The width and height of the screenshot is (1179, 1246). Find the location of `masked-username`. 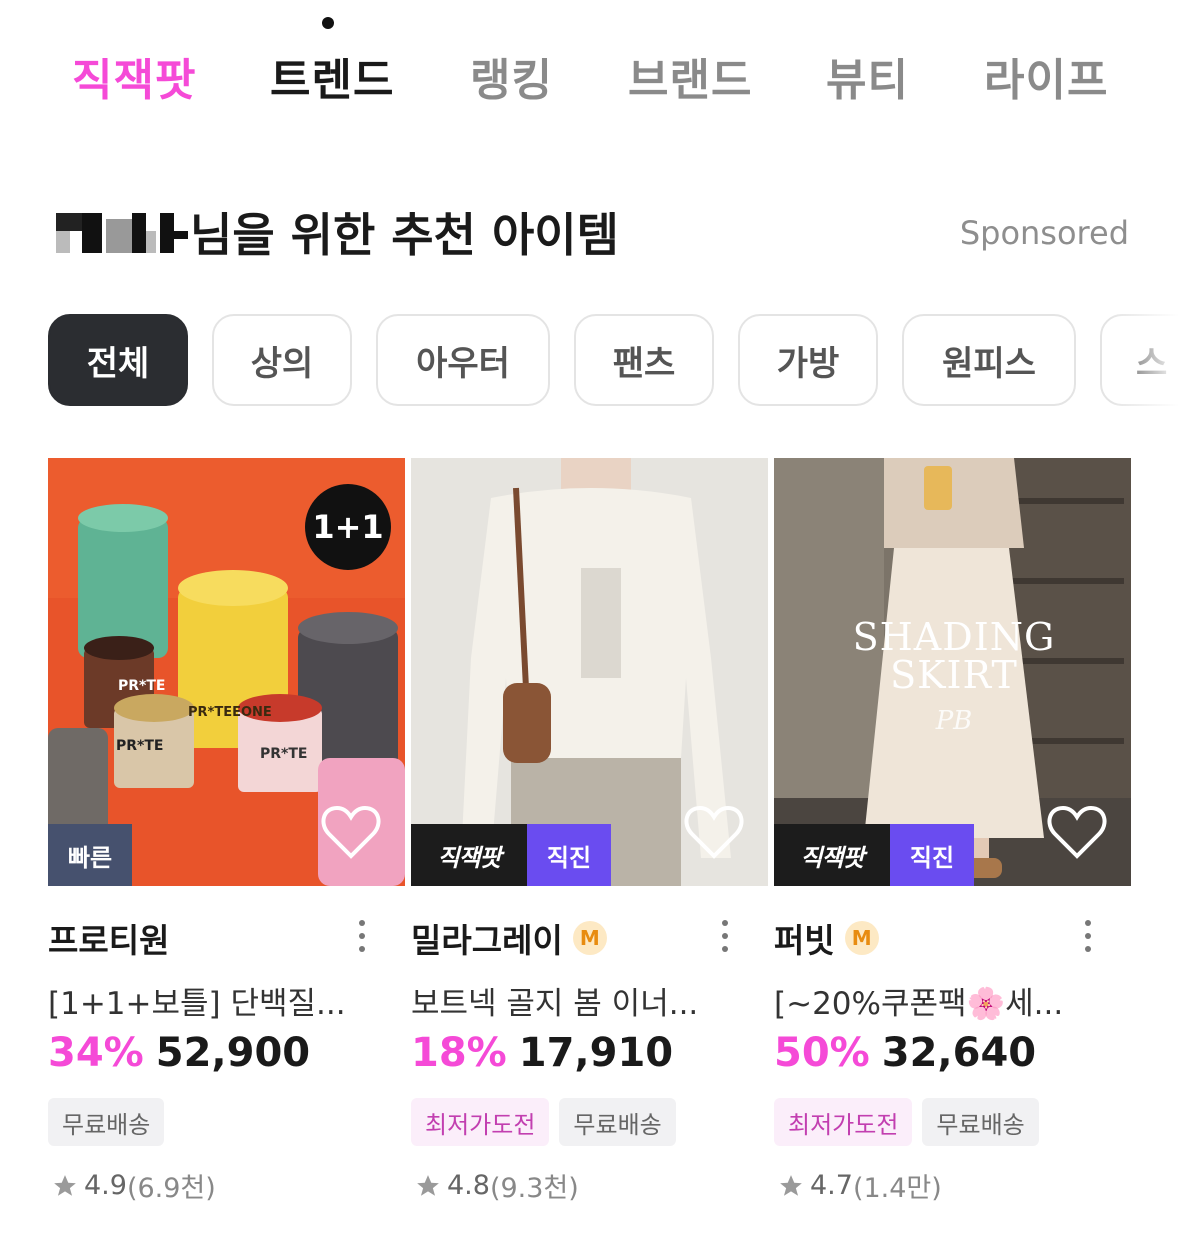

masked-username is located at coordinates (122, 232).